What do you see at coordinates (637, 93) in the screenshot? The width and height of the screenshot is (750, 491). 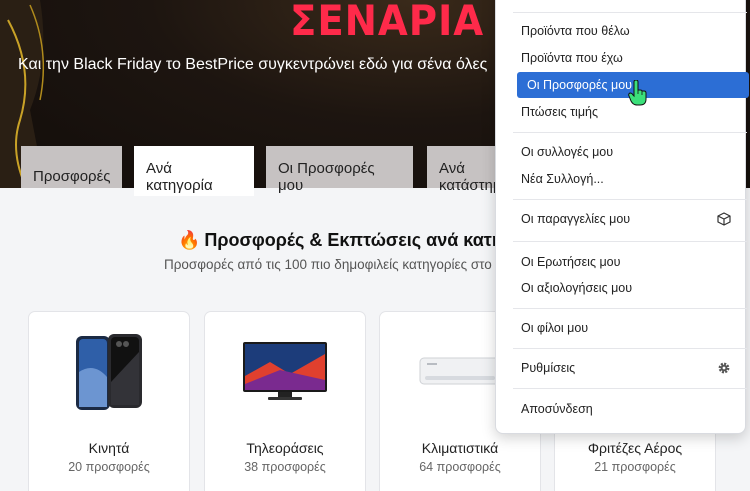 I see `hand-cursor-icon` at bounding box center [637, 93].